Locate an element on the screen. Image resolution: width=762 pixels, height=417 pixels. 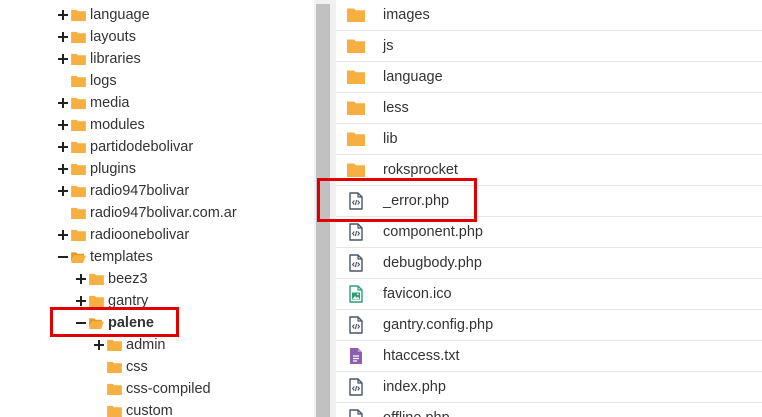
image-file-icon is located at coordinates (356, 294).